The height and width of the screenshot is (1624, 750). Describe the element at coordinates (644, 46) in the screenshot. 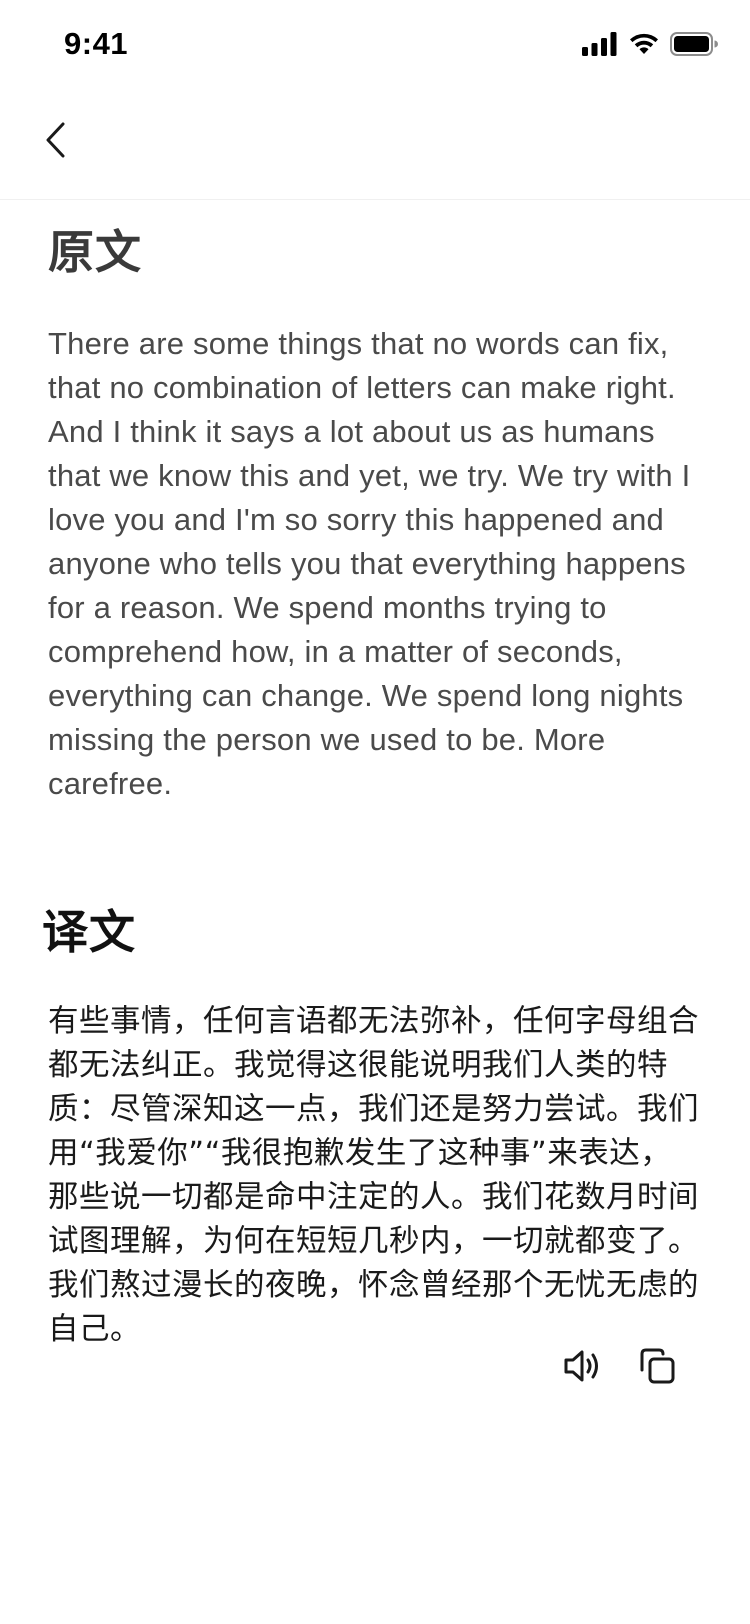

I see `wifi-icon` at that location.